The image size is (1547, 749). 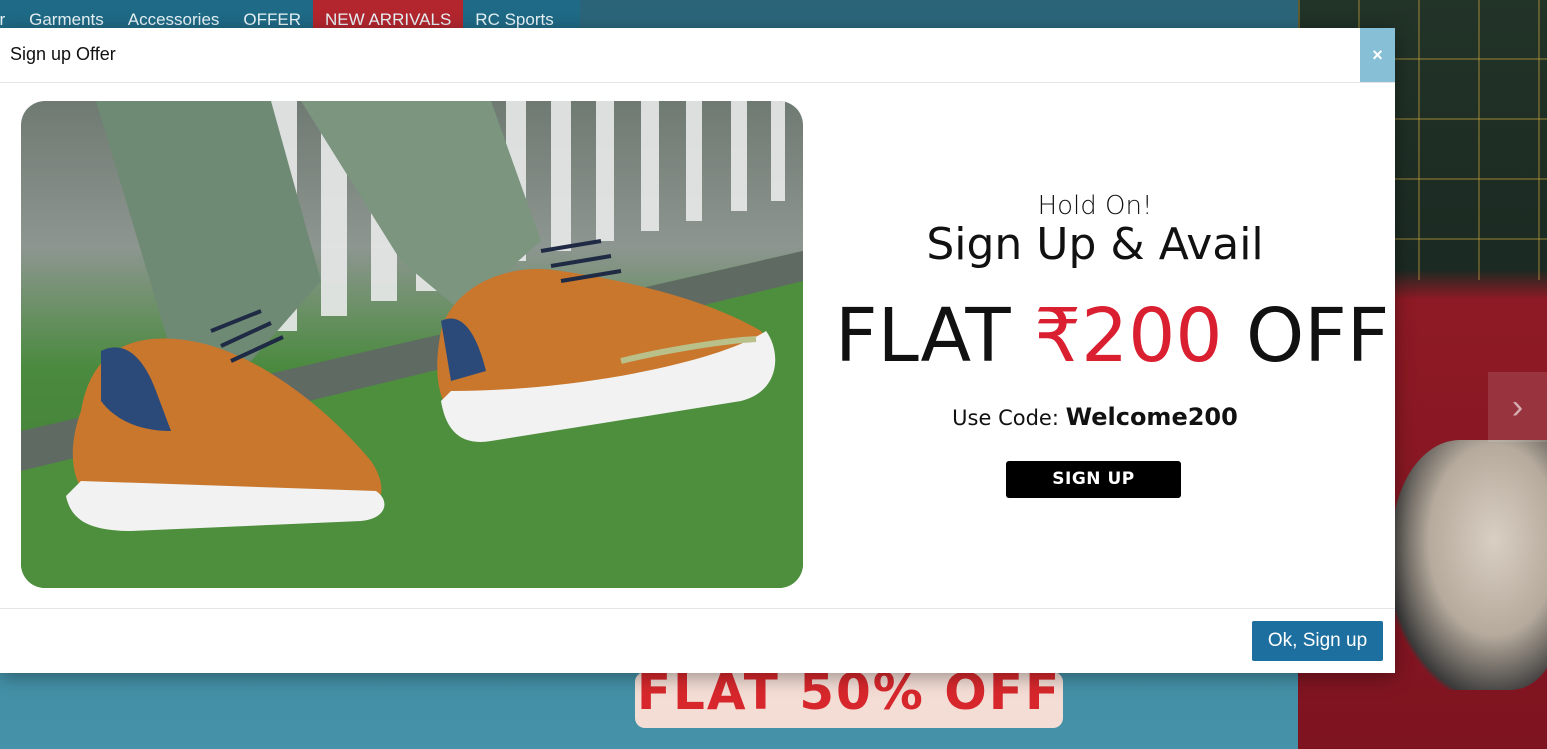 I want to click on ok-sign-up-button: Ok, Sign up, so click(x=1317, y=641).